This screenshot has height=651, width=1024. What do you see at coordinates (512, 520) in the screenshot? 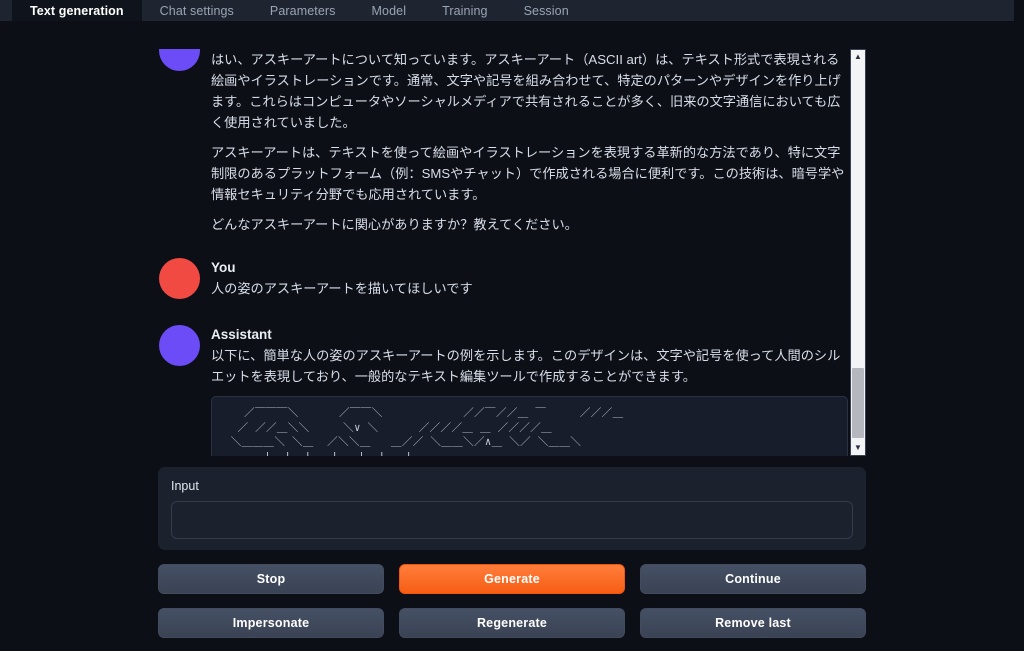
I see `input-field` at bounding box center [512, 520].